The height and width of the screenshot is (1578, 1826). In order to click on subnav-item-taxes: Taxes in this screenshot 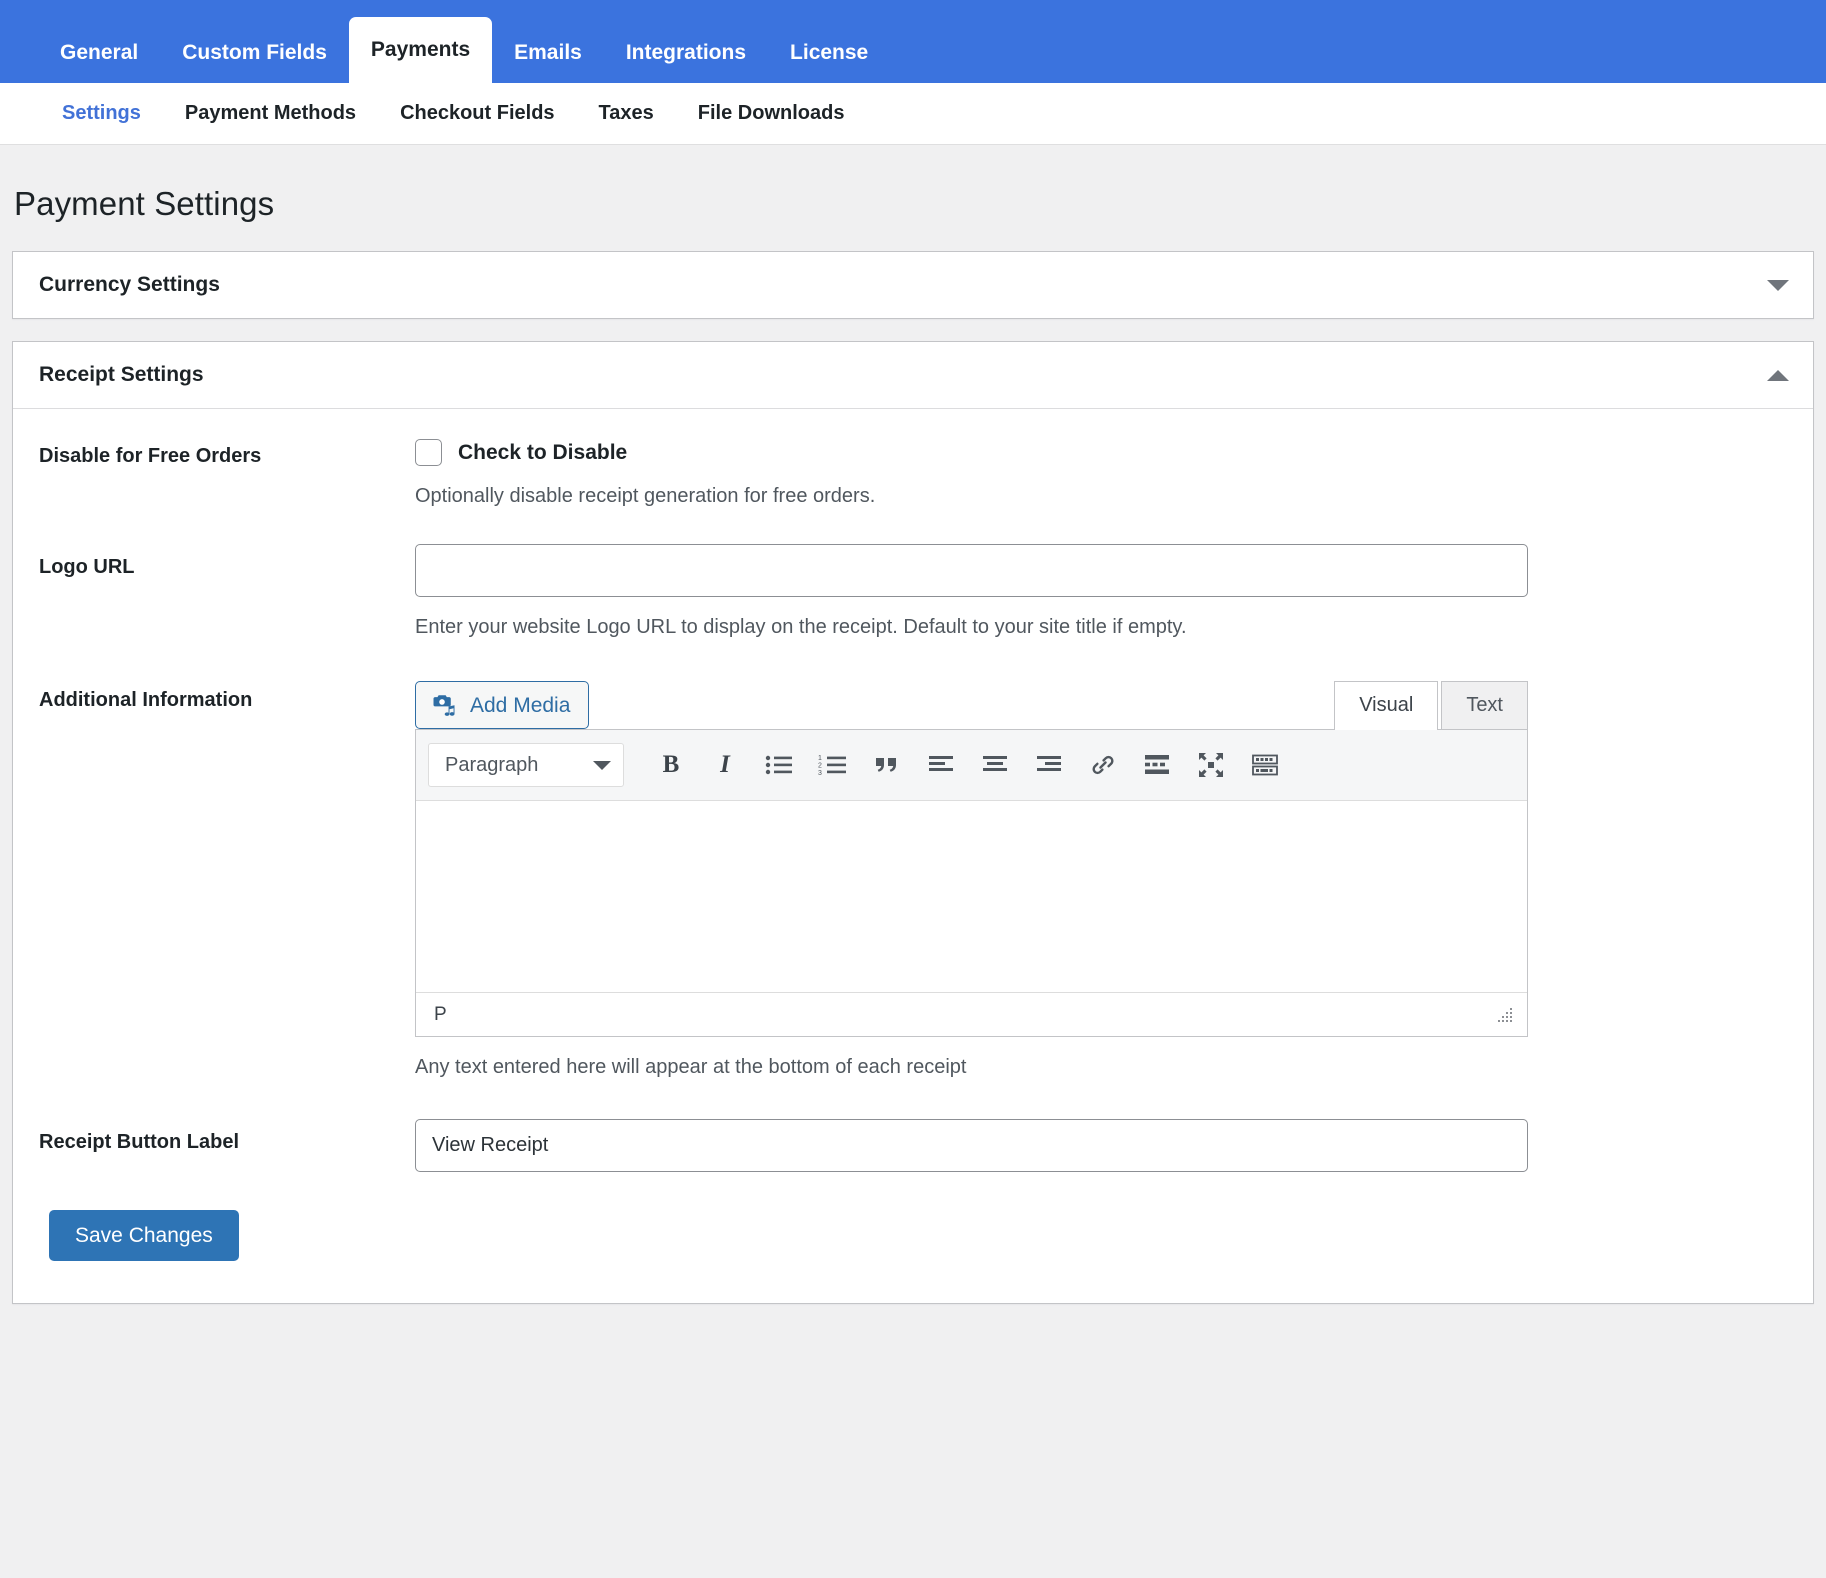, I will do `click(626, 113)`.